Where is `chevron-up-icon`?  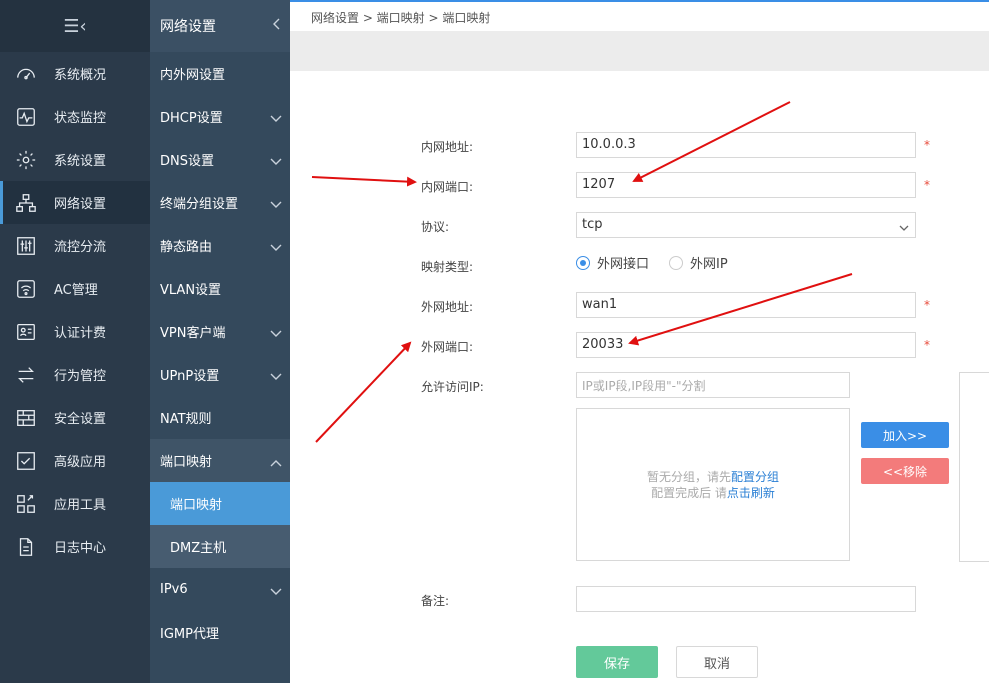 chevron-up-icon is located at coordinates (276, 461).